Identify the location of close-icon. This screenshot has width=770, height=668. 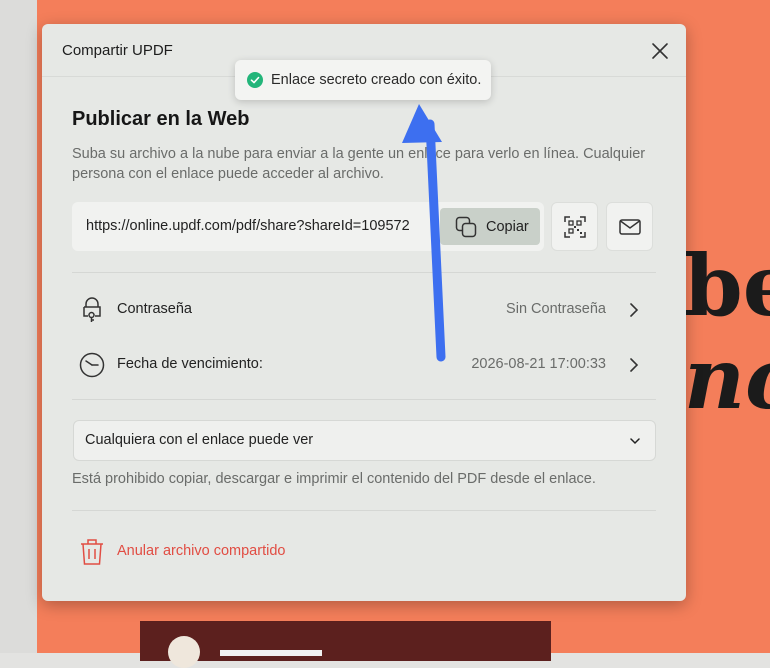
(660, 51).